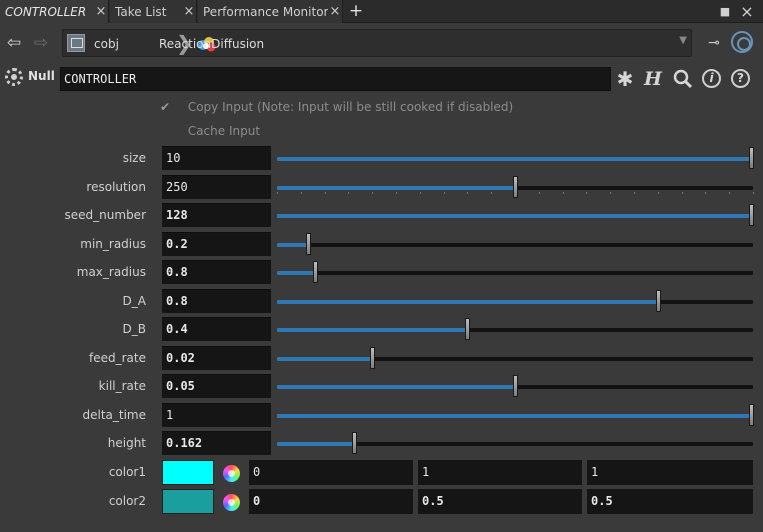 The height and width of the screenshot is (532, 763). I want to click on tab-take-list: Take List ×, so click(153, 11).